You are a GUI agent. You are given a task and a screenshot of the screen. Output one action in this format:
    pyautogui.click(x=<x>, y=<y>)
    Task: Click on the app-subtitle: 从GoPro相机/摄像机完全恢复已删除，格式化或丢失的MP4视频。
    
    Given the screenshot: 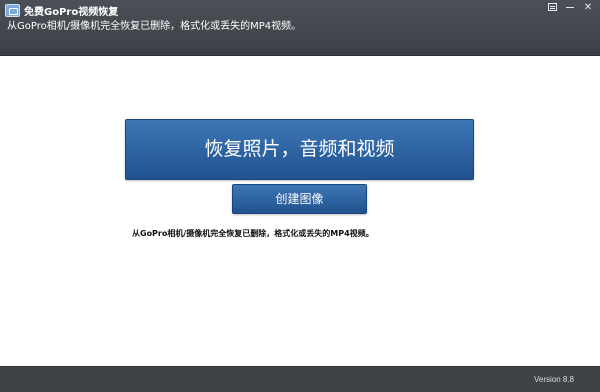 What is the action you would take?
    pyautogui.click(x=154, y=26)
    